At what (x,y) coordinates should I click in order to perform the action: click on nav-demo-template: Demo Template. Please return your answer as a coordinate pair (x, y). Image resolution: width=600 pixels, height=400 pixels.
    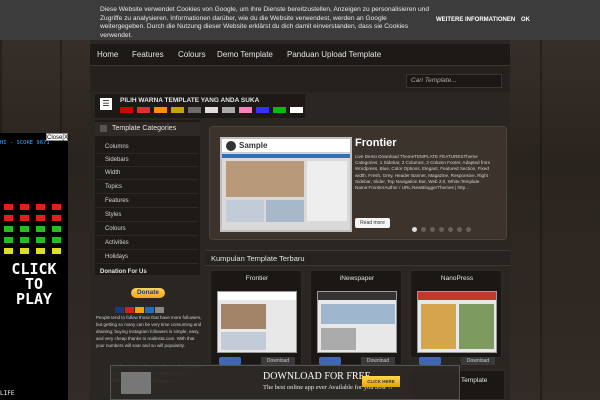
    Looking at the image, I should click on (245, 54).